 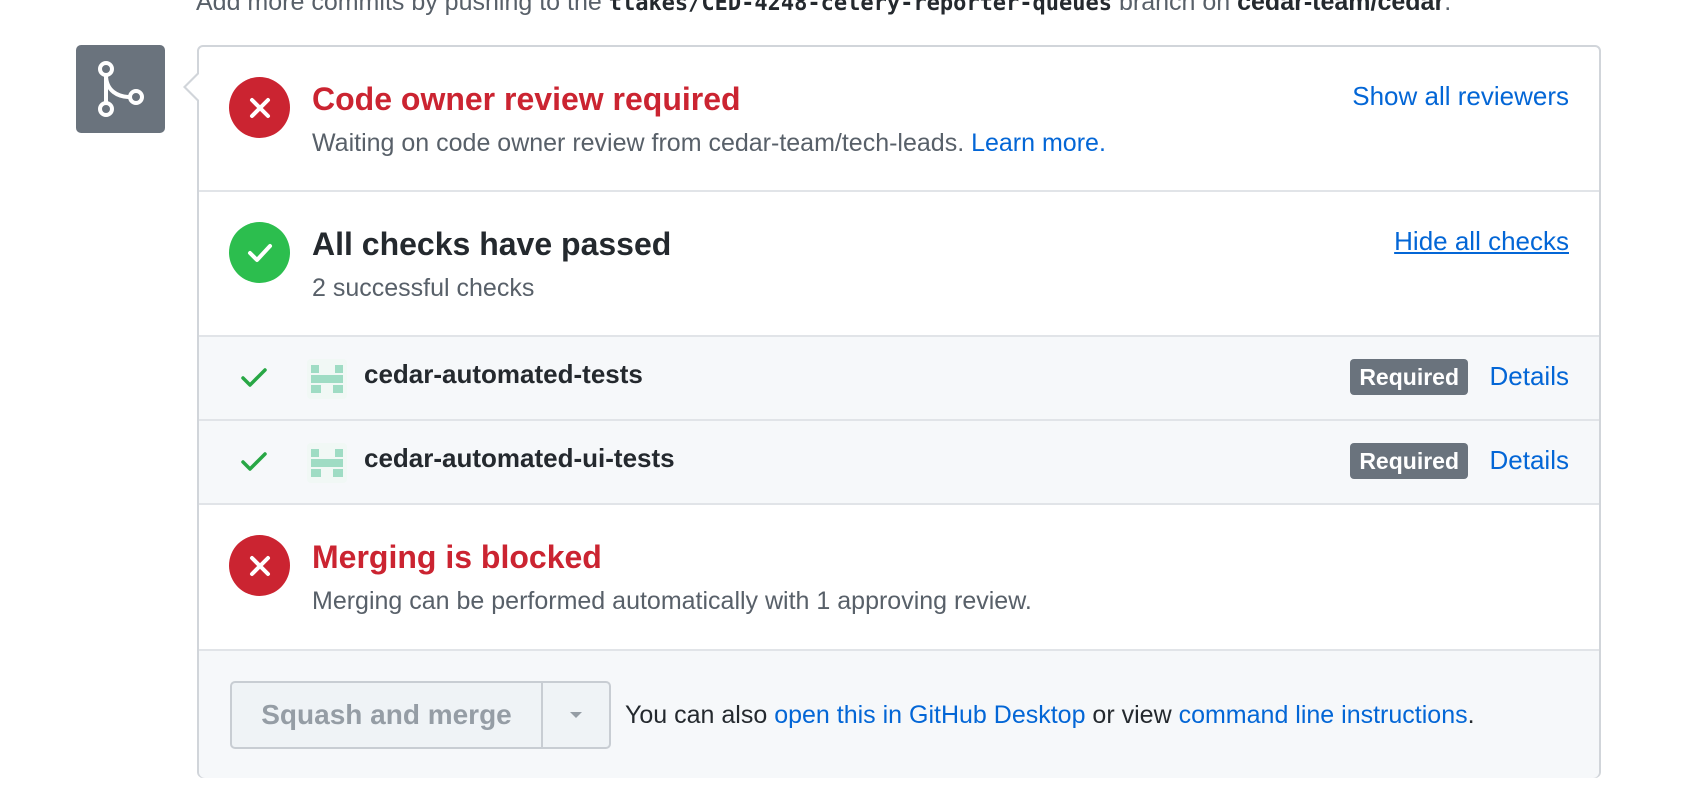 I want to click on check-row: cedar-automated-tests Required Details, so click(x=899, y=379).